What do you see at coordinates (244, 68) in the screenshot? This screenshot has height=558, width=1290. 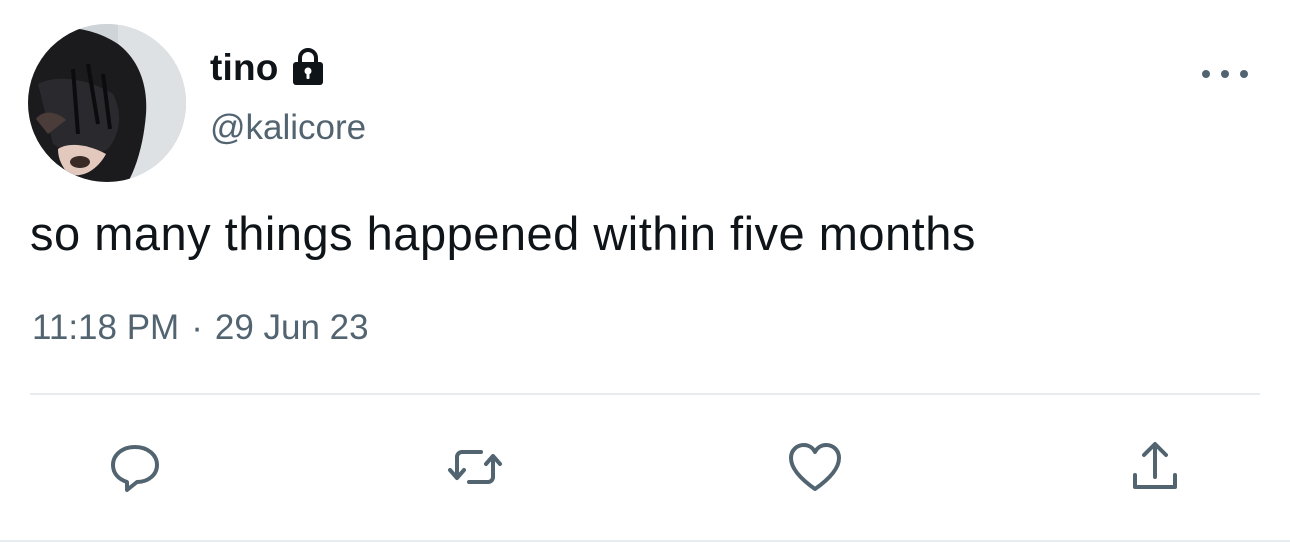 I see `display-name: tino` at bounding box center [244, 68].